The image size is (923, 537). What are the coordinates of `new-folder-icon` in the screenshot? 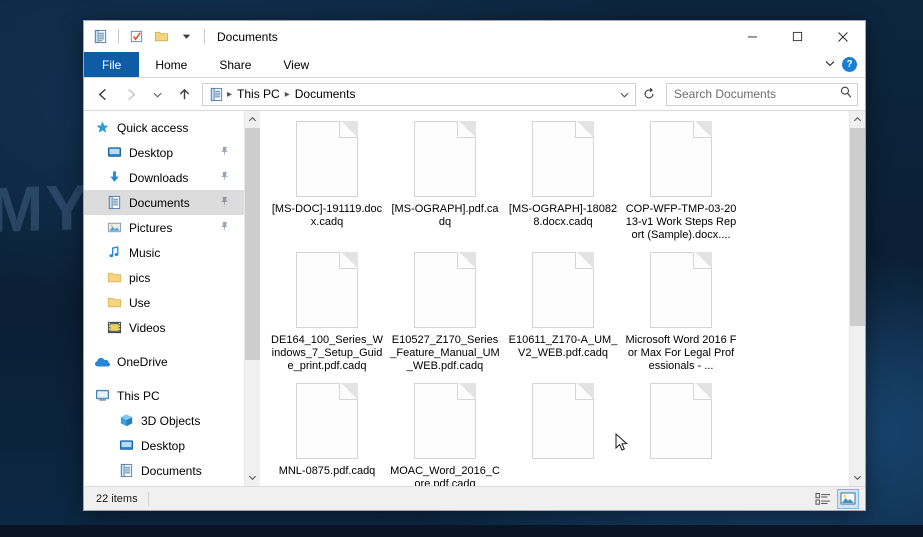 It's located at (161, 36).